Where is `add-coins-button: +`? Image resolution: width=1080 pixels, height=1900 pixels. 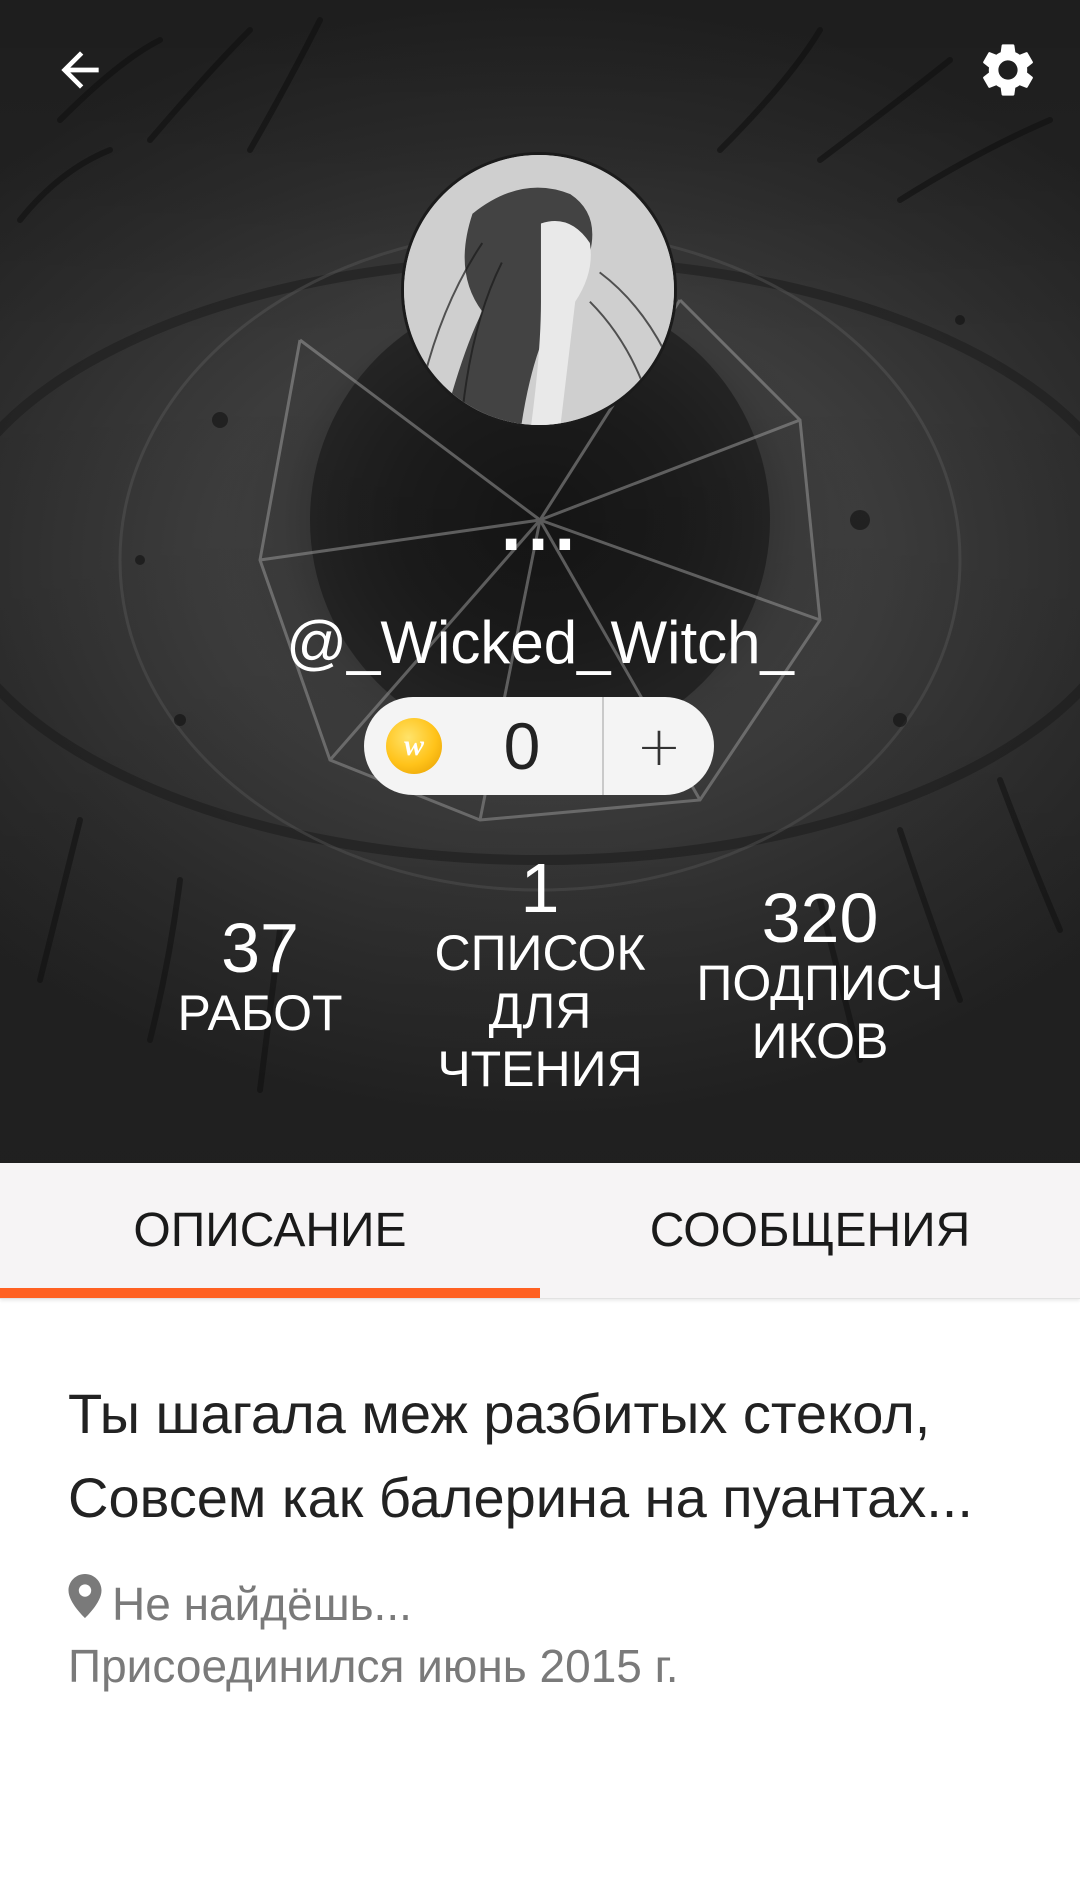
add-coins-button: + is located at coordinates (659, 746).